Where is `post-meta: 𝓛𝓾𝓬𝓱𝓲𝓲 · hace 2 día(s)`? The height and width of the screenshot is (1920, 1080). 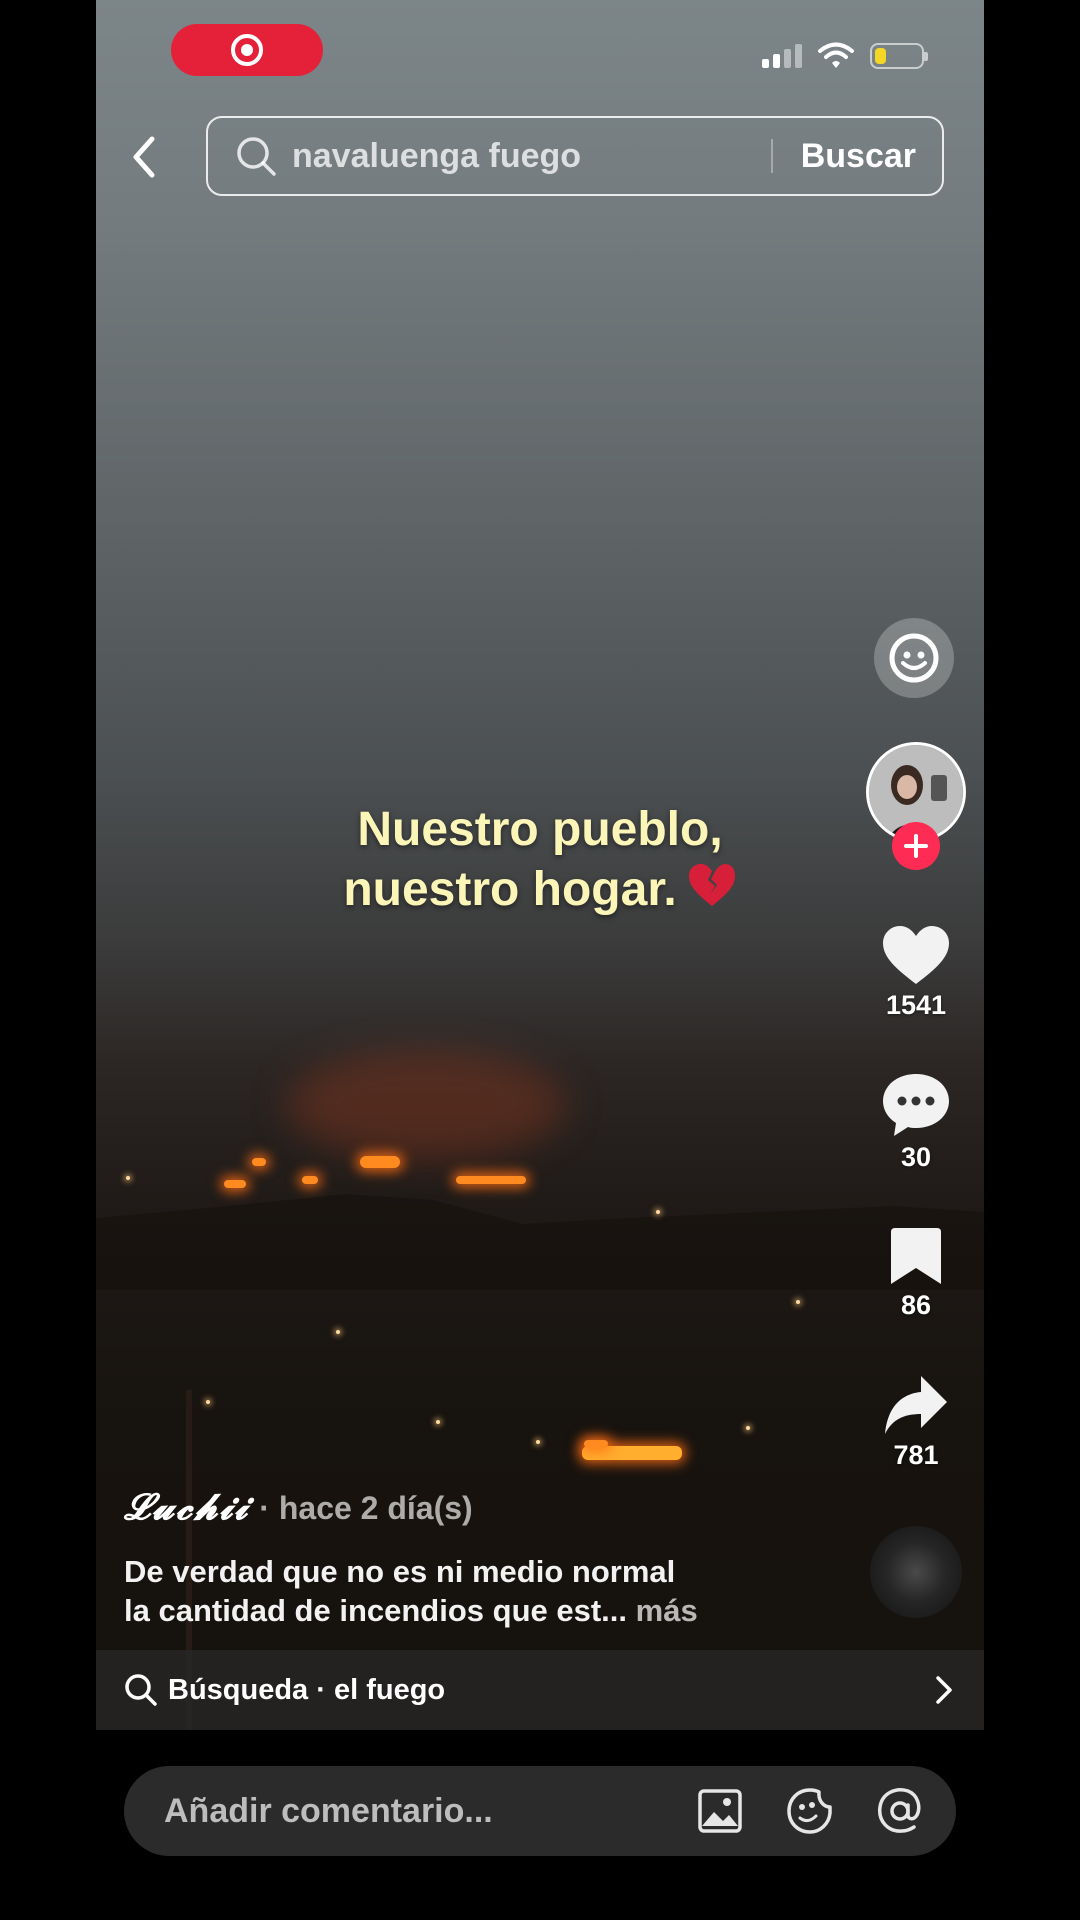 post-meta: 𝓛𝓾𝓬𝓱𝓲𝓲 · hace 2 día(s) is located at coordinates (298, 1507).